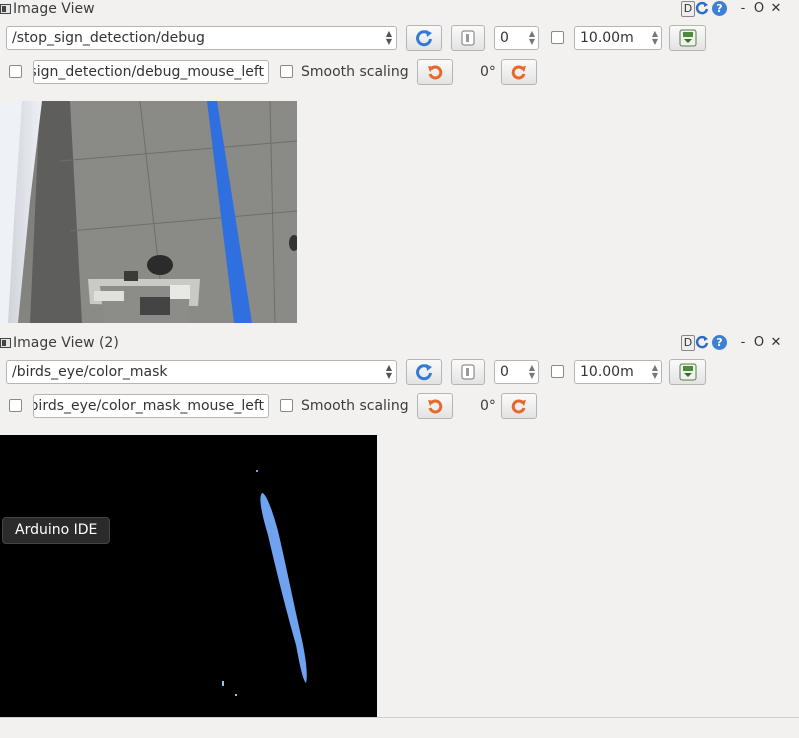 The width and height of the screenshot is (799, 738). I want to click on mouse-topic-input: sign_detection/debug_mouse_left, so click(151, 72).